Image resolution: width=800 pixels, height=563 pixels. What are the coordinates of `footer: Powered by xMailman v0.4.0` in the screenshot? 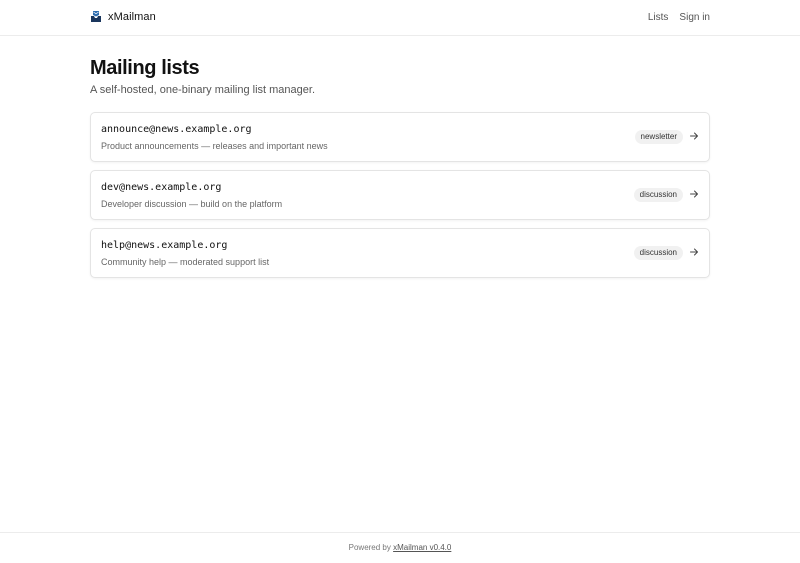 It's located at (400, 547).